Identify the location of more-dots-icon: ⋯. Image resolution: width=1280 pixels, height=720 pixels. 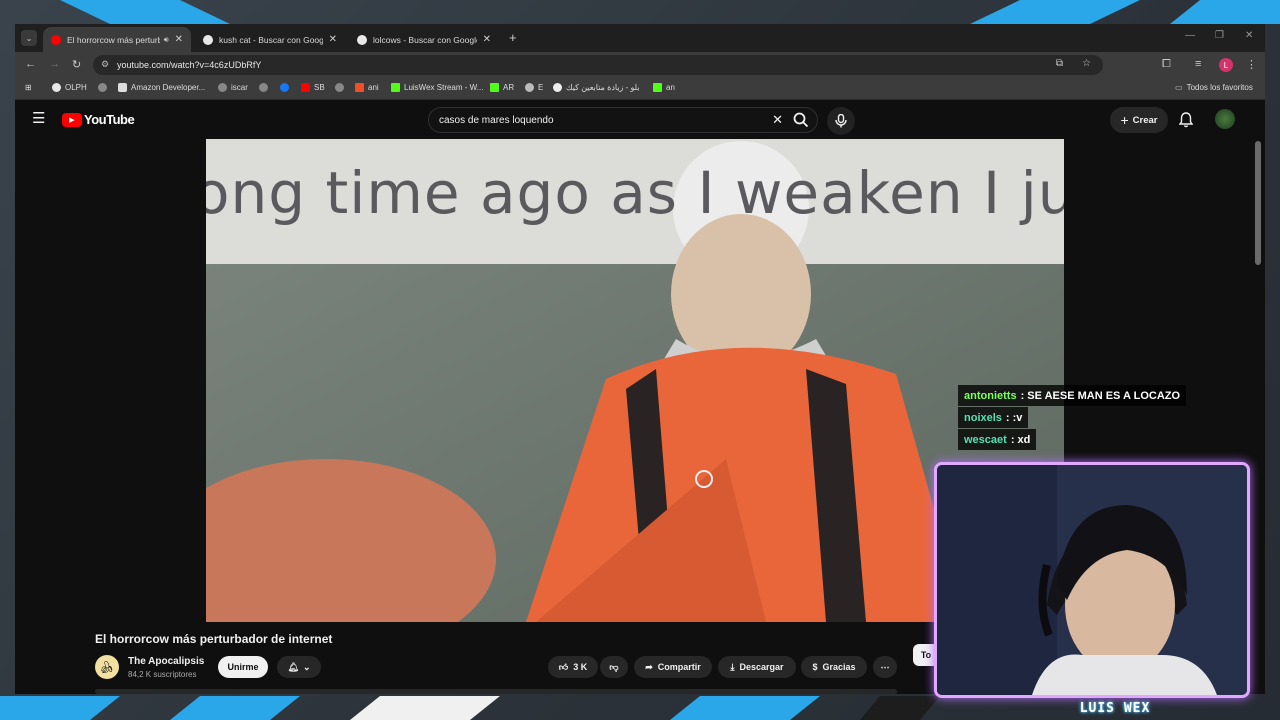
(885, 666).